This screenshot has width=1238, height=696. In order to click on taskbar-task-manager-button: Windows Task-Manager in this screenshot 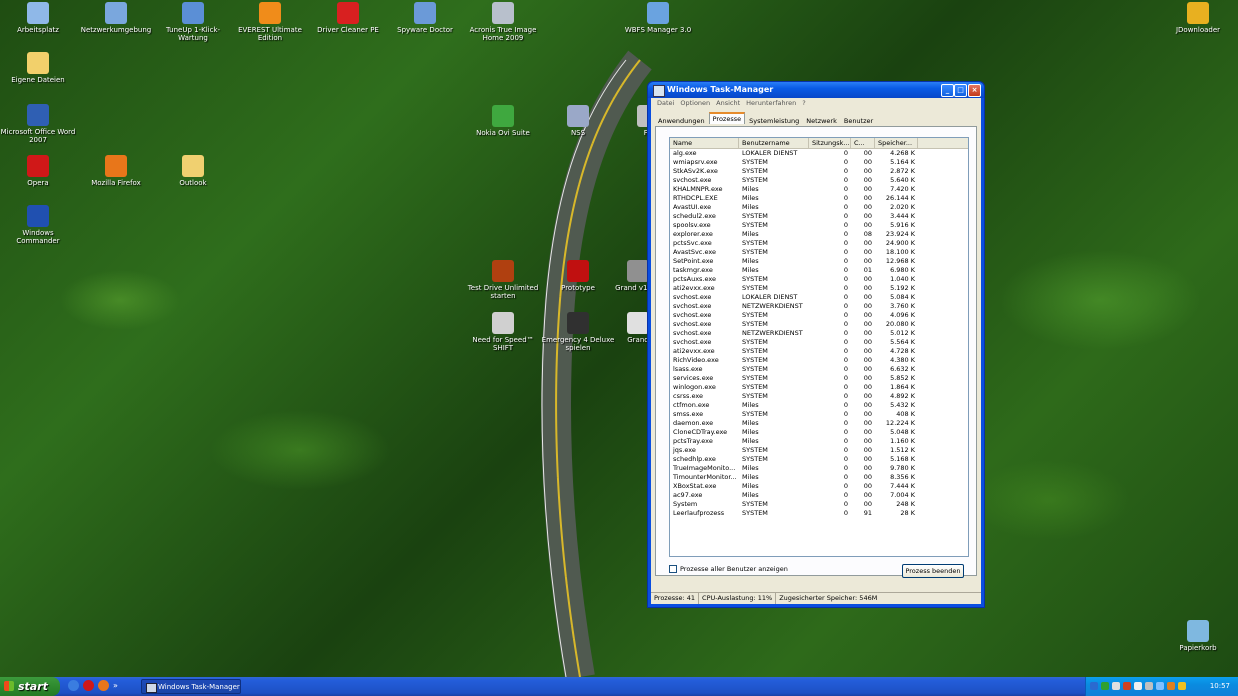, I will do `click(191, 686)`.